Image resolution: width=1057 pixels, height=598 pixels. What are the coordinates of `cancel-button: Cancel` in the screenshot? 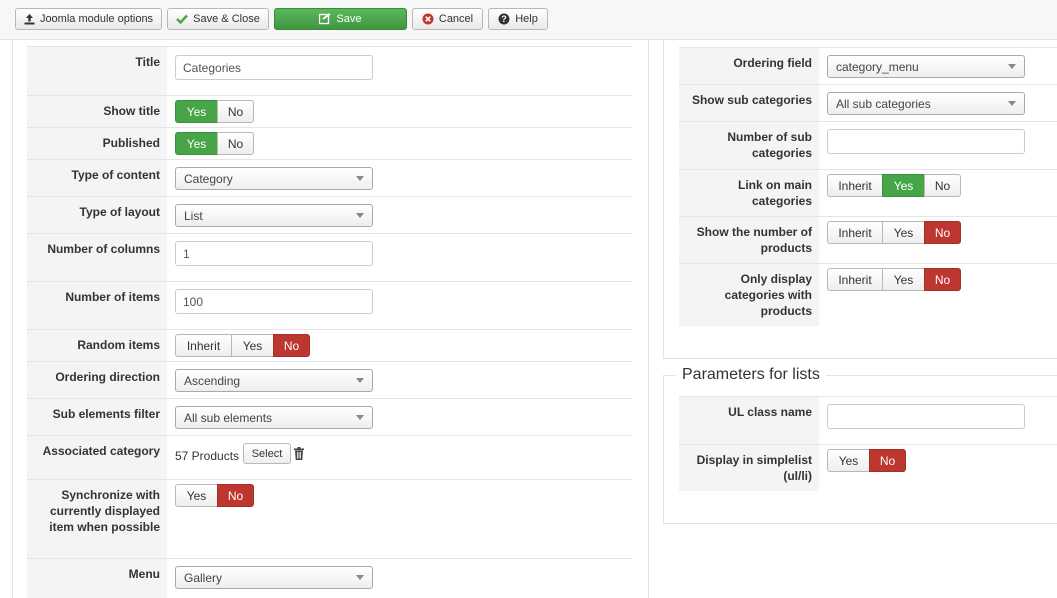 It's located at (447, 19).